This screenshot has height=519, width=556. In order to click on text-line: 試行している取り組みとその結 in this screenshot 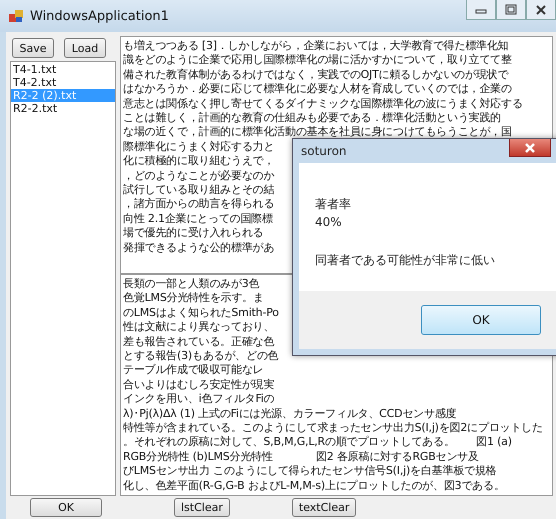, I will do `click(198, 190)`.